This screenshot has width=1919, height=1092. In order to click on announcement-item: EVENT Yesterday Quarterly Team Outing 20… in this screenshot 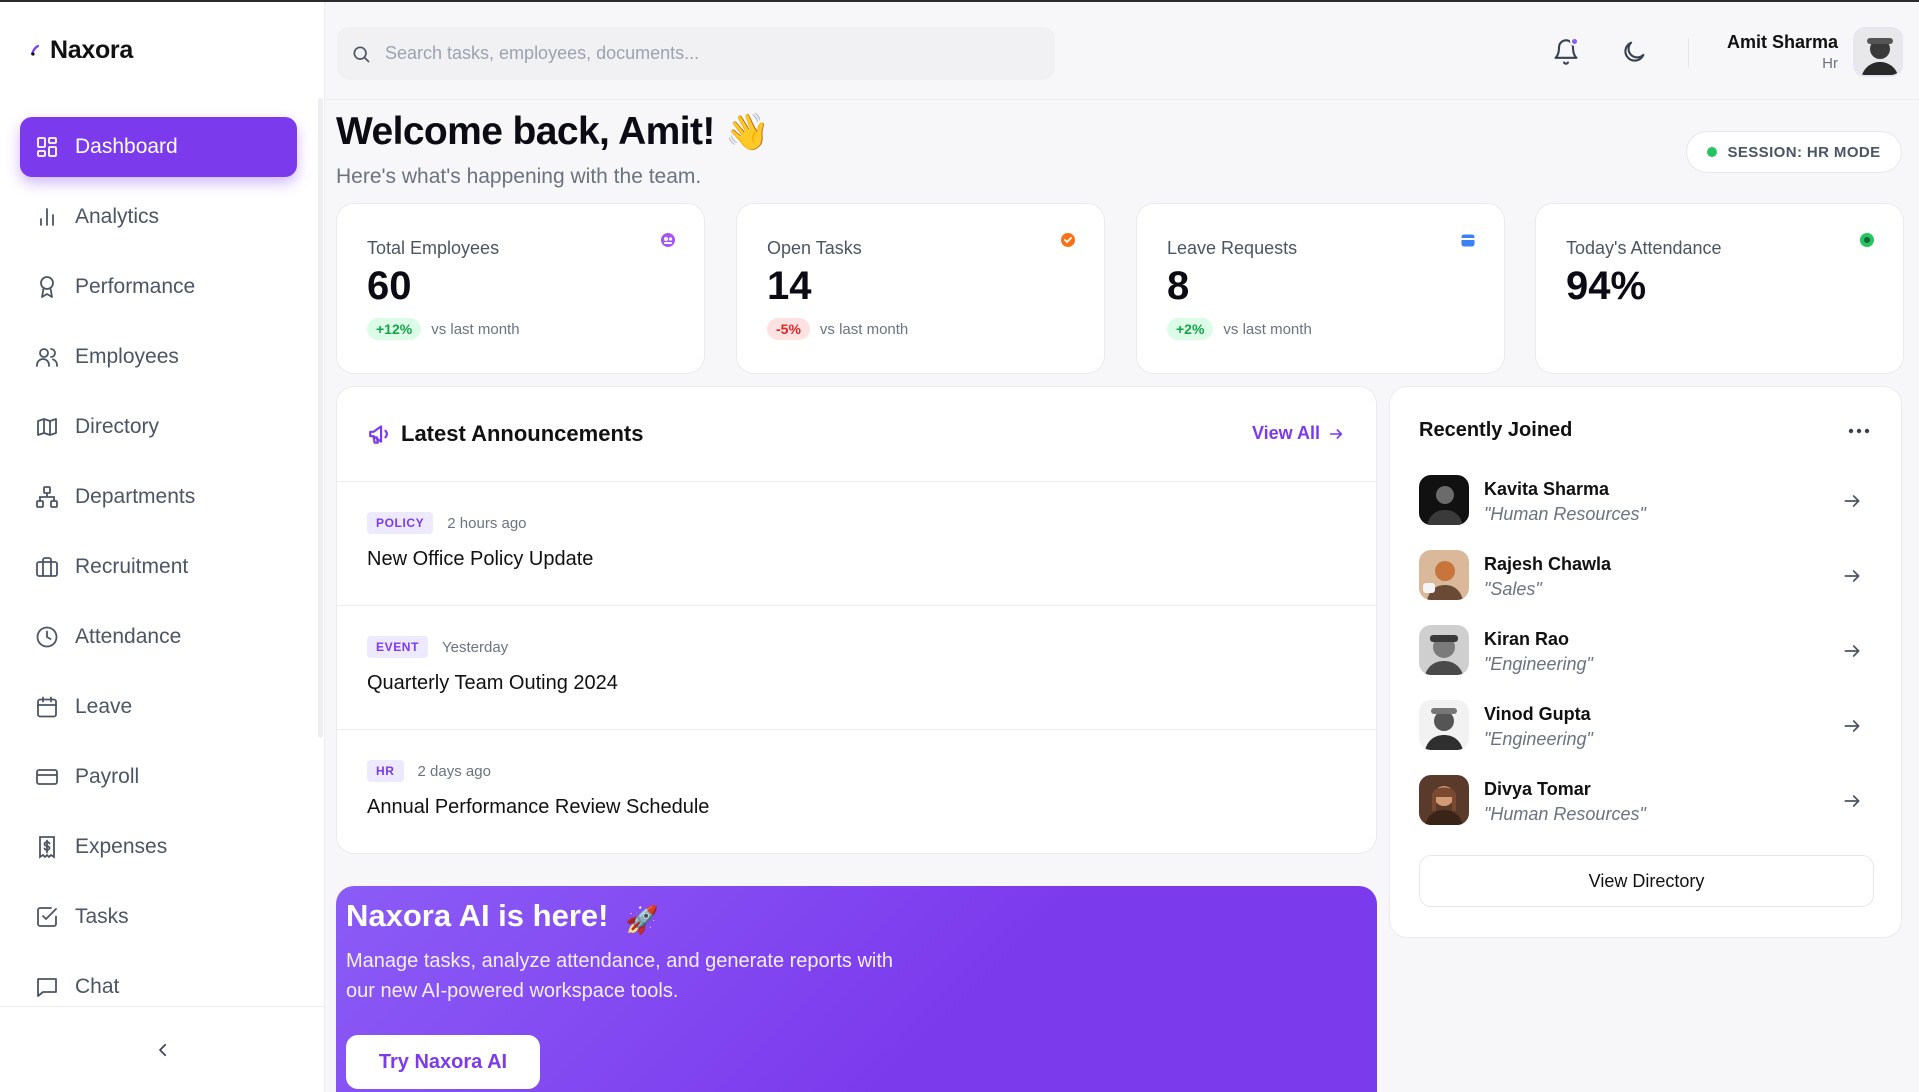, I will do `click(856, 668)`.